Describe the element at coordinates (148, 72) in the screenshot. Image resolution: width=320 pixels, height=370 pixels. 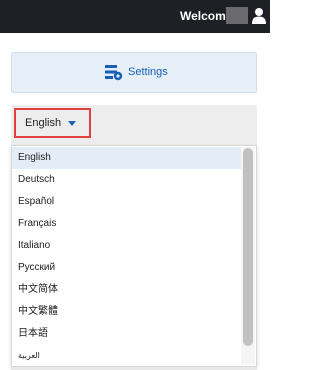
I see `settings-label: Settings` at that location.